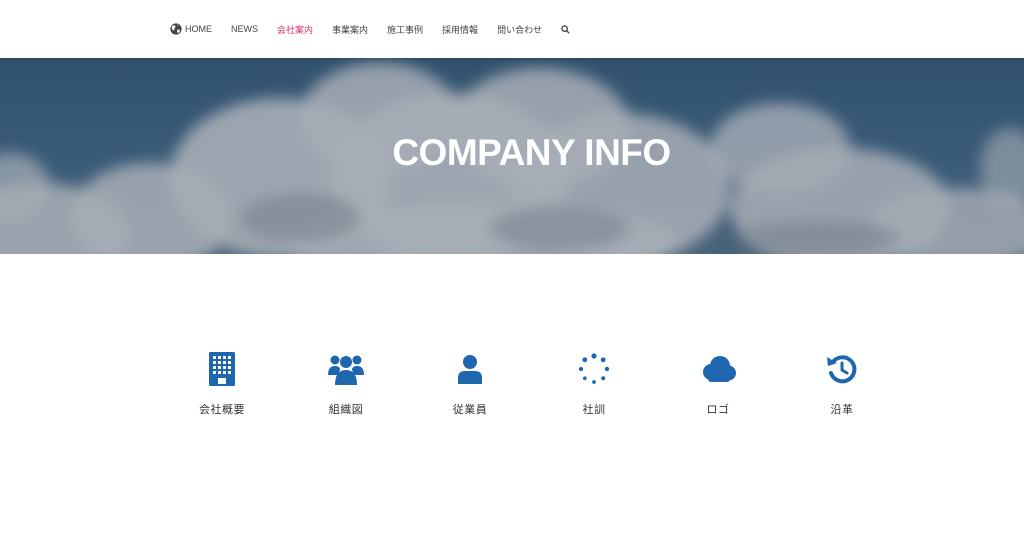  I want to click on nav-item-works: 施工事例, so click(405, 29).